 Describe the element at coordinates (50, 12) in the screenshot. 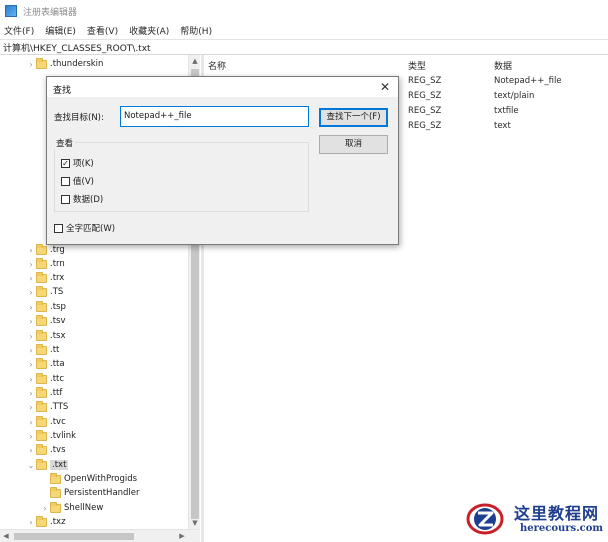

I see `window-title: 注册表编辑器` at that location.